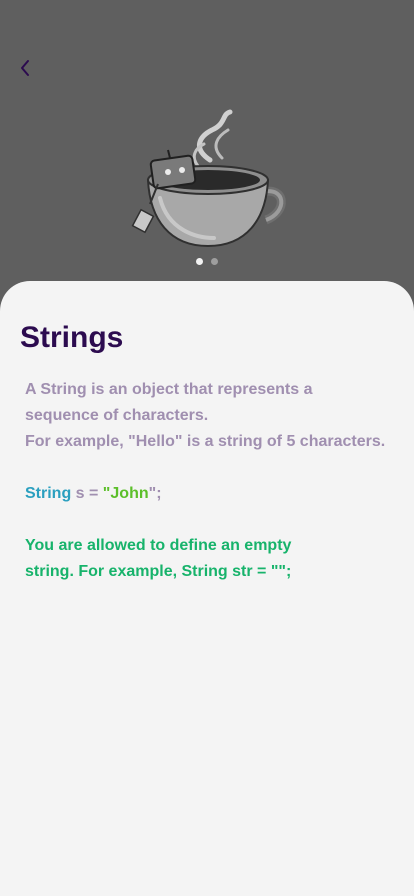 This screenshot has width=414, height=896. I want to click on code-string-value: John, so click(129, 493).